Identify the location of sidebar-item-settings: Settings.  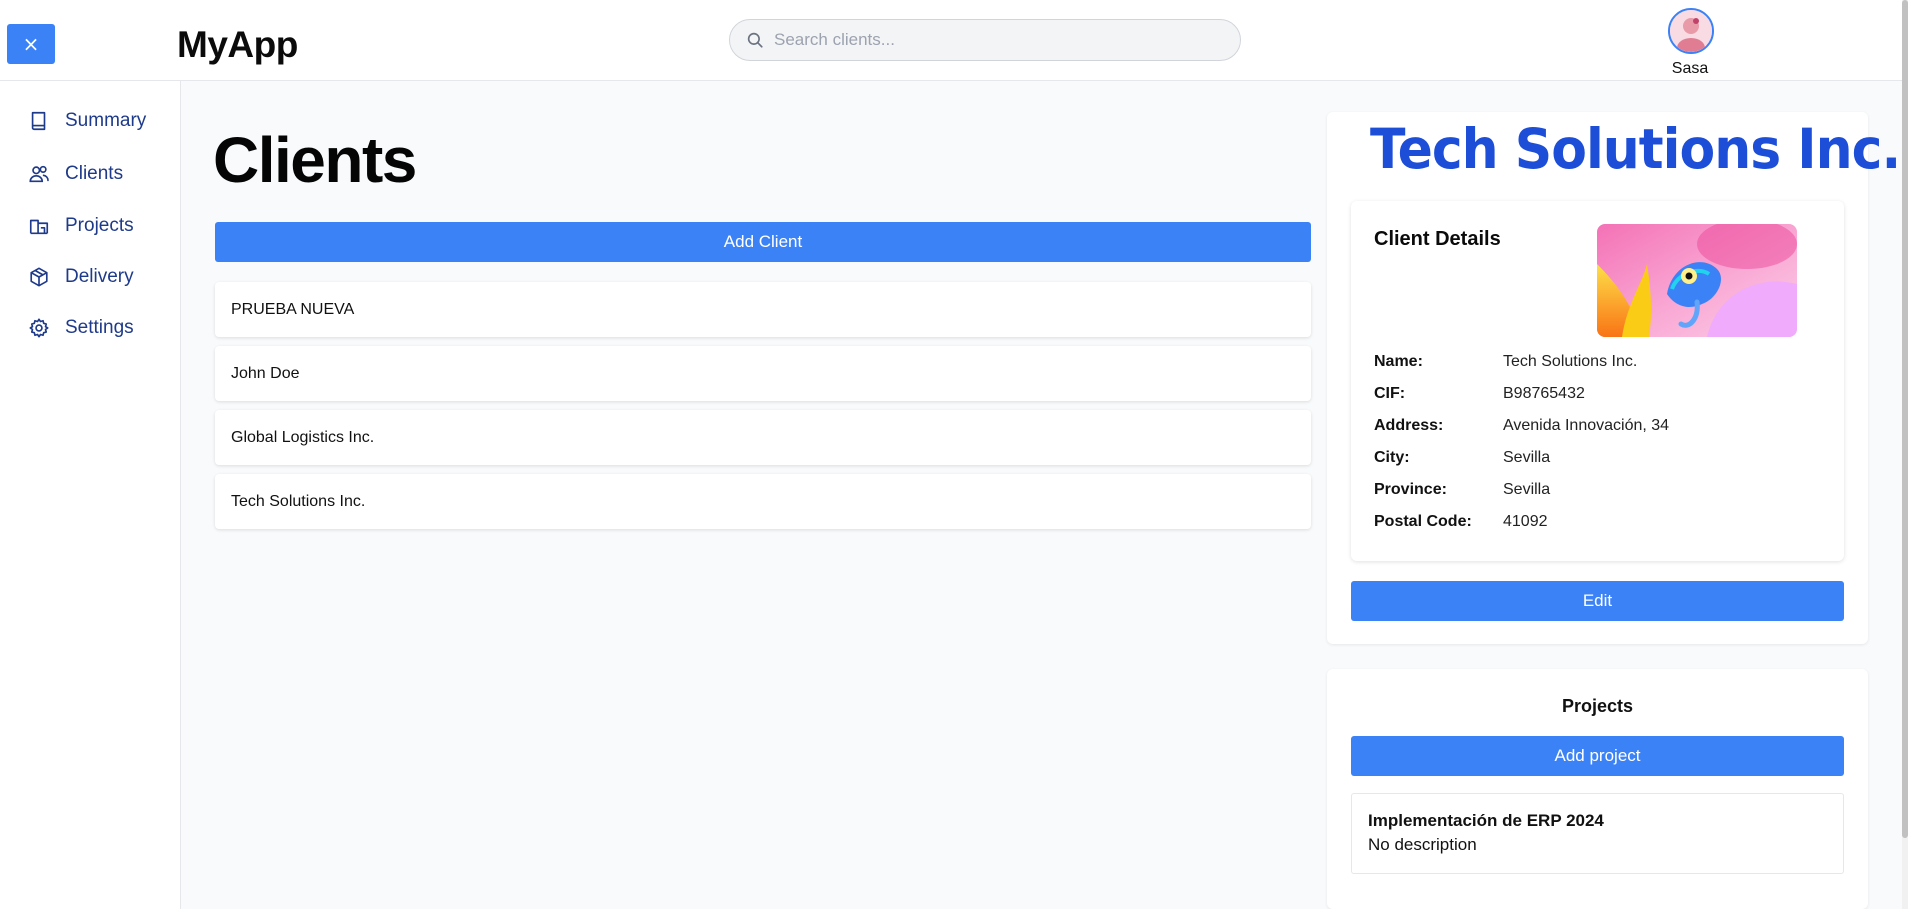
(81, 328).